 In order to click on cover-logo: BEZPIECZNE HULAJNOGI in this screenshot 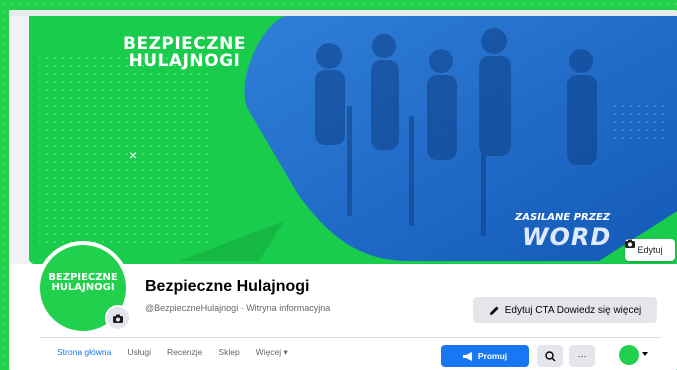, I will do `click(184, 53)`.